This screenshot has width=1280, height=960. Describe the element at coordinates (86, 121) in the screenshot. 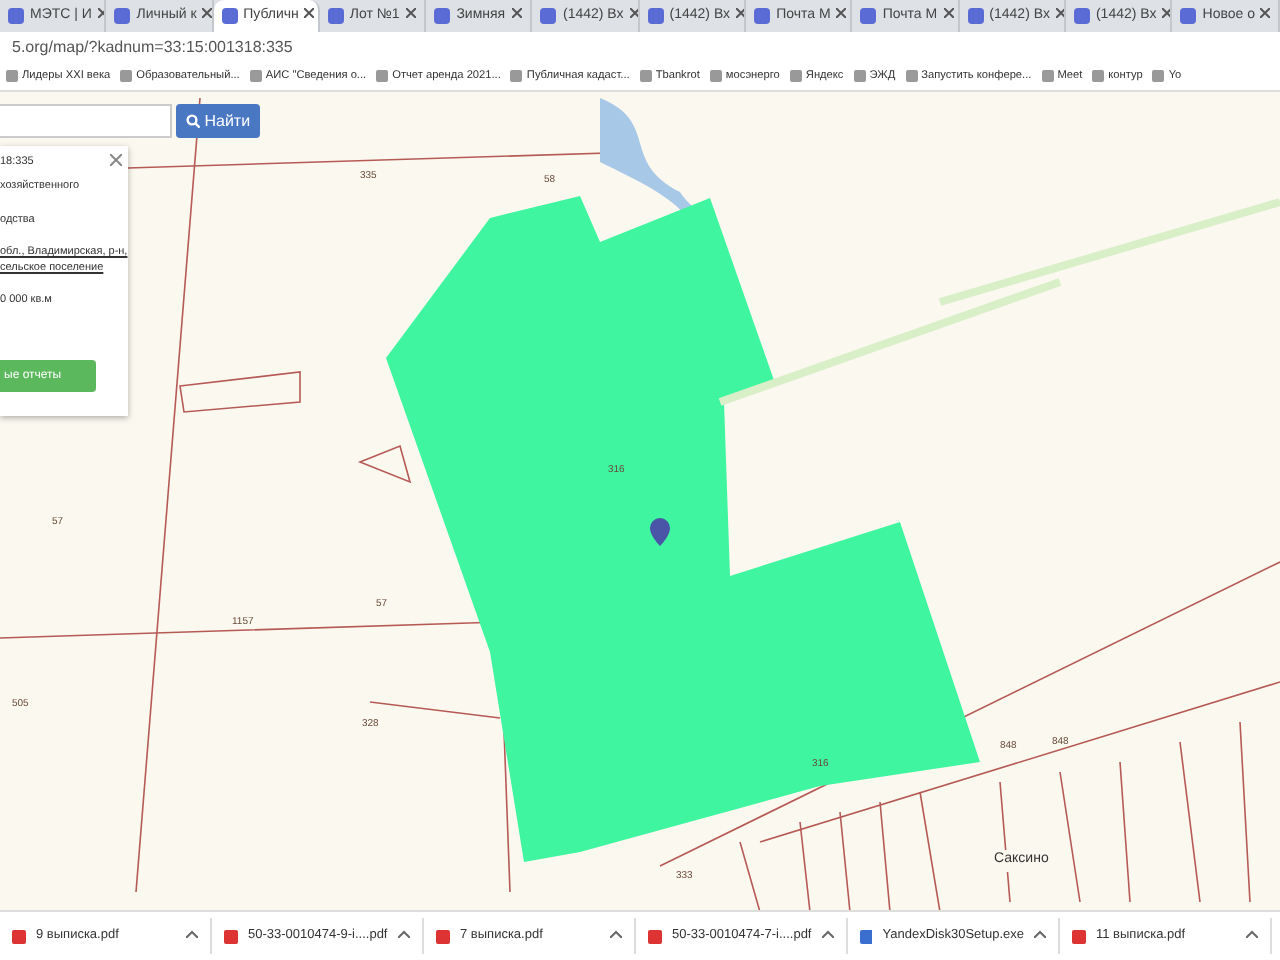

I see `search-field` at that location.